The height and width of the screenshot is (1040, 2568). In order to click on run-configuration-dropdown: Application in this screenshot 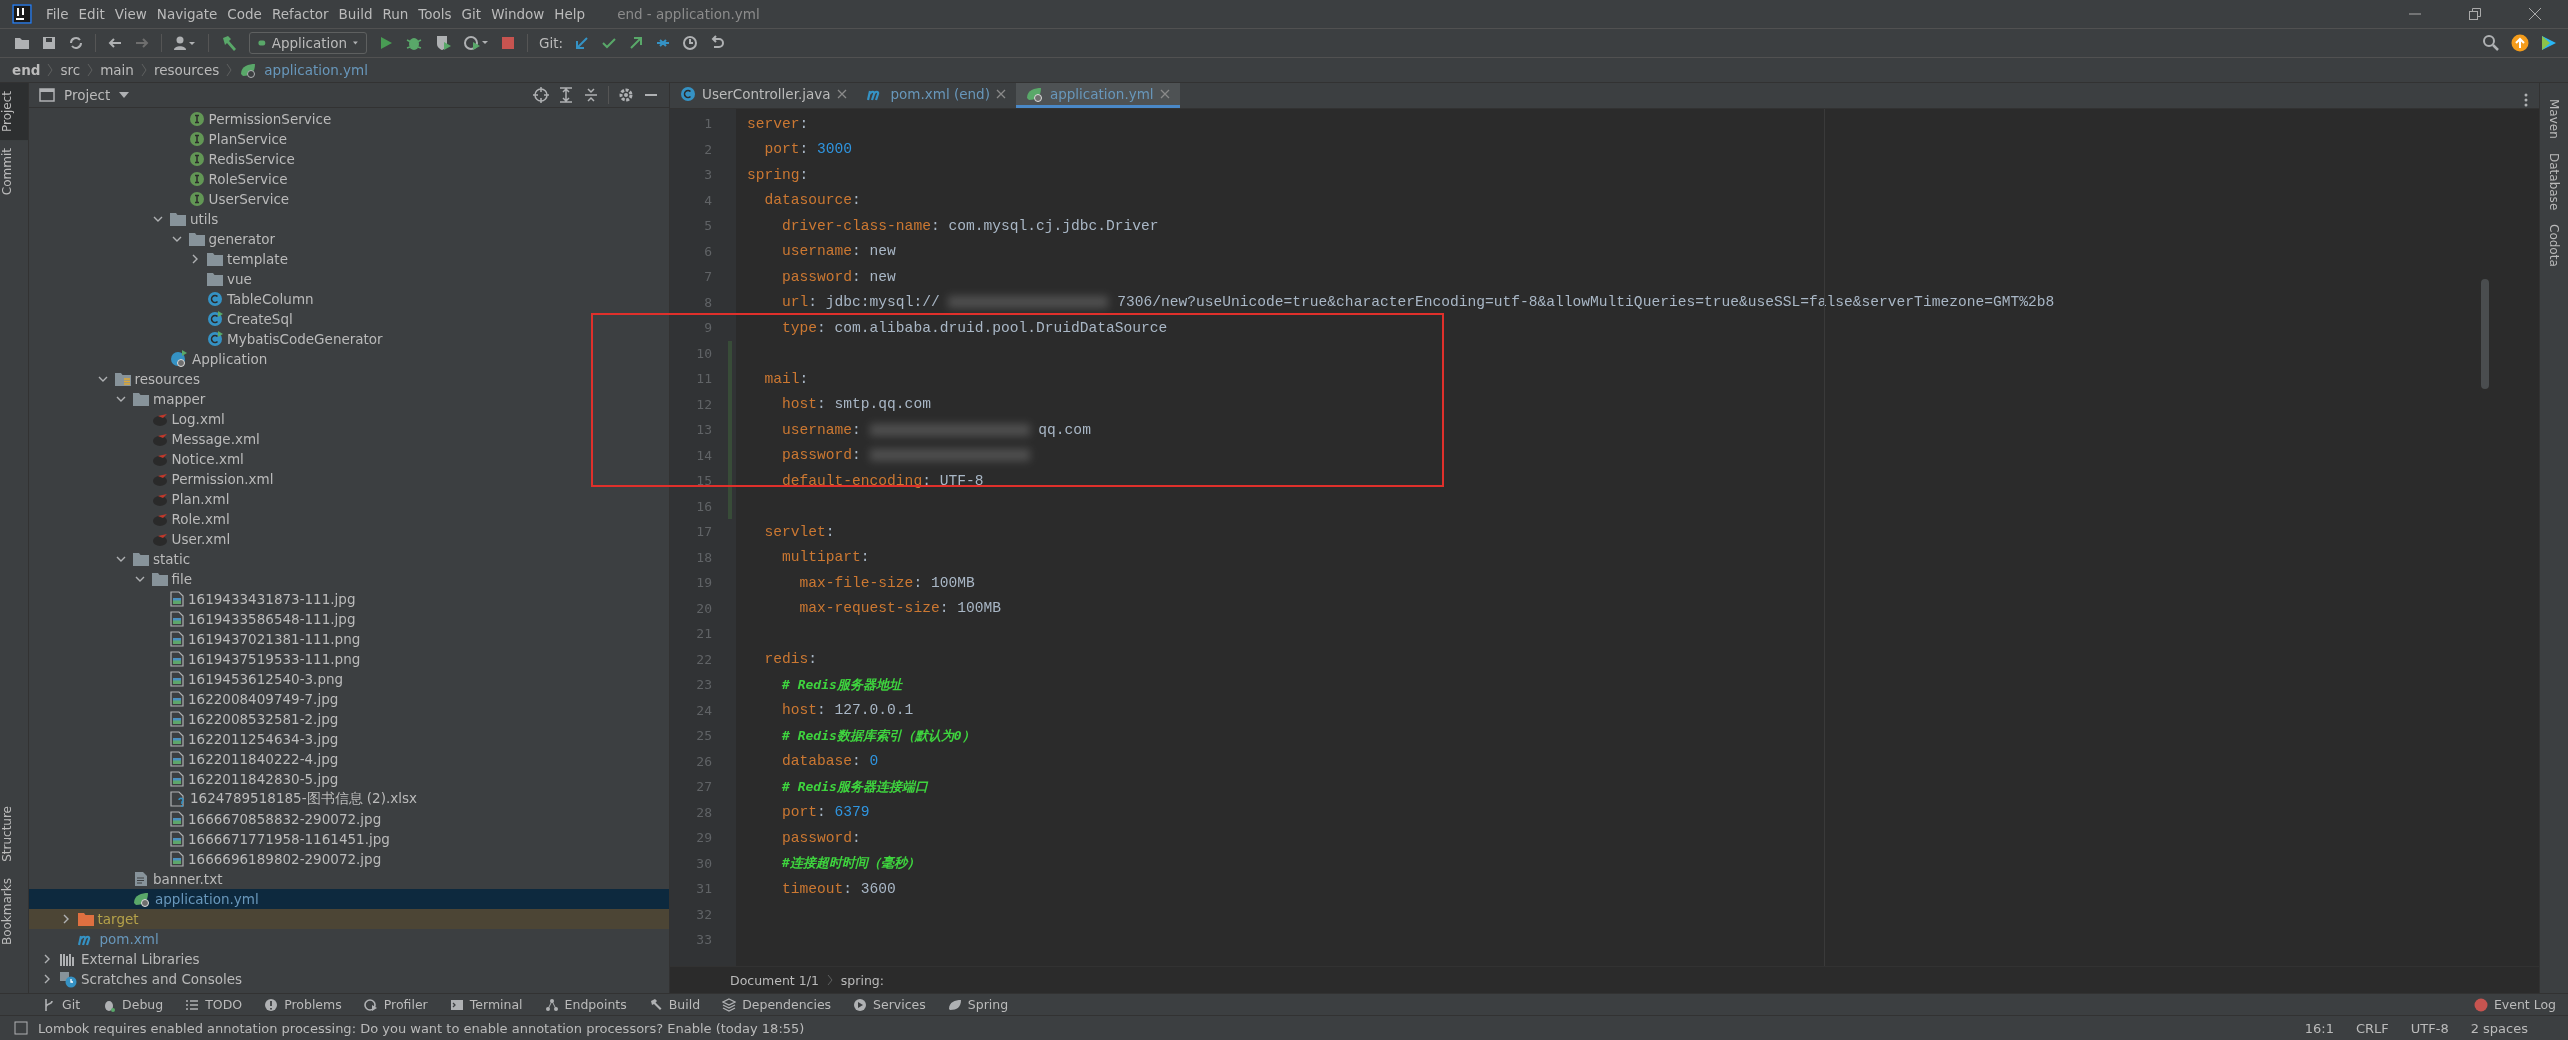, I will do `click(308, 43)`.